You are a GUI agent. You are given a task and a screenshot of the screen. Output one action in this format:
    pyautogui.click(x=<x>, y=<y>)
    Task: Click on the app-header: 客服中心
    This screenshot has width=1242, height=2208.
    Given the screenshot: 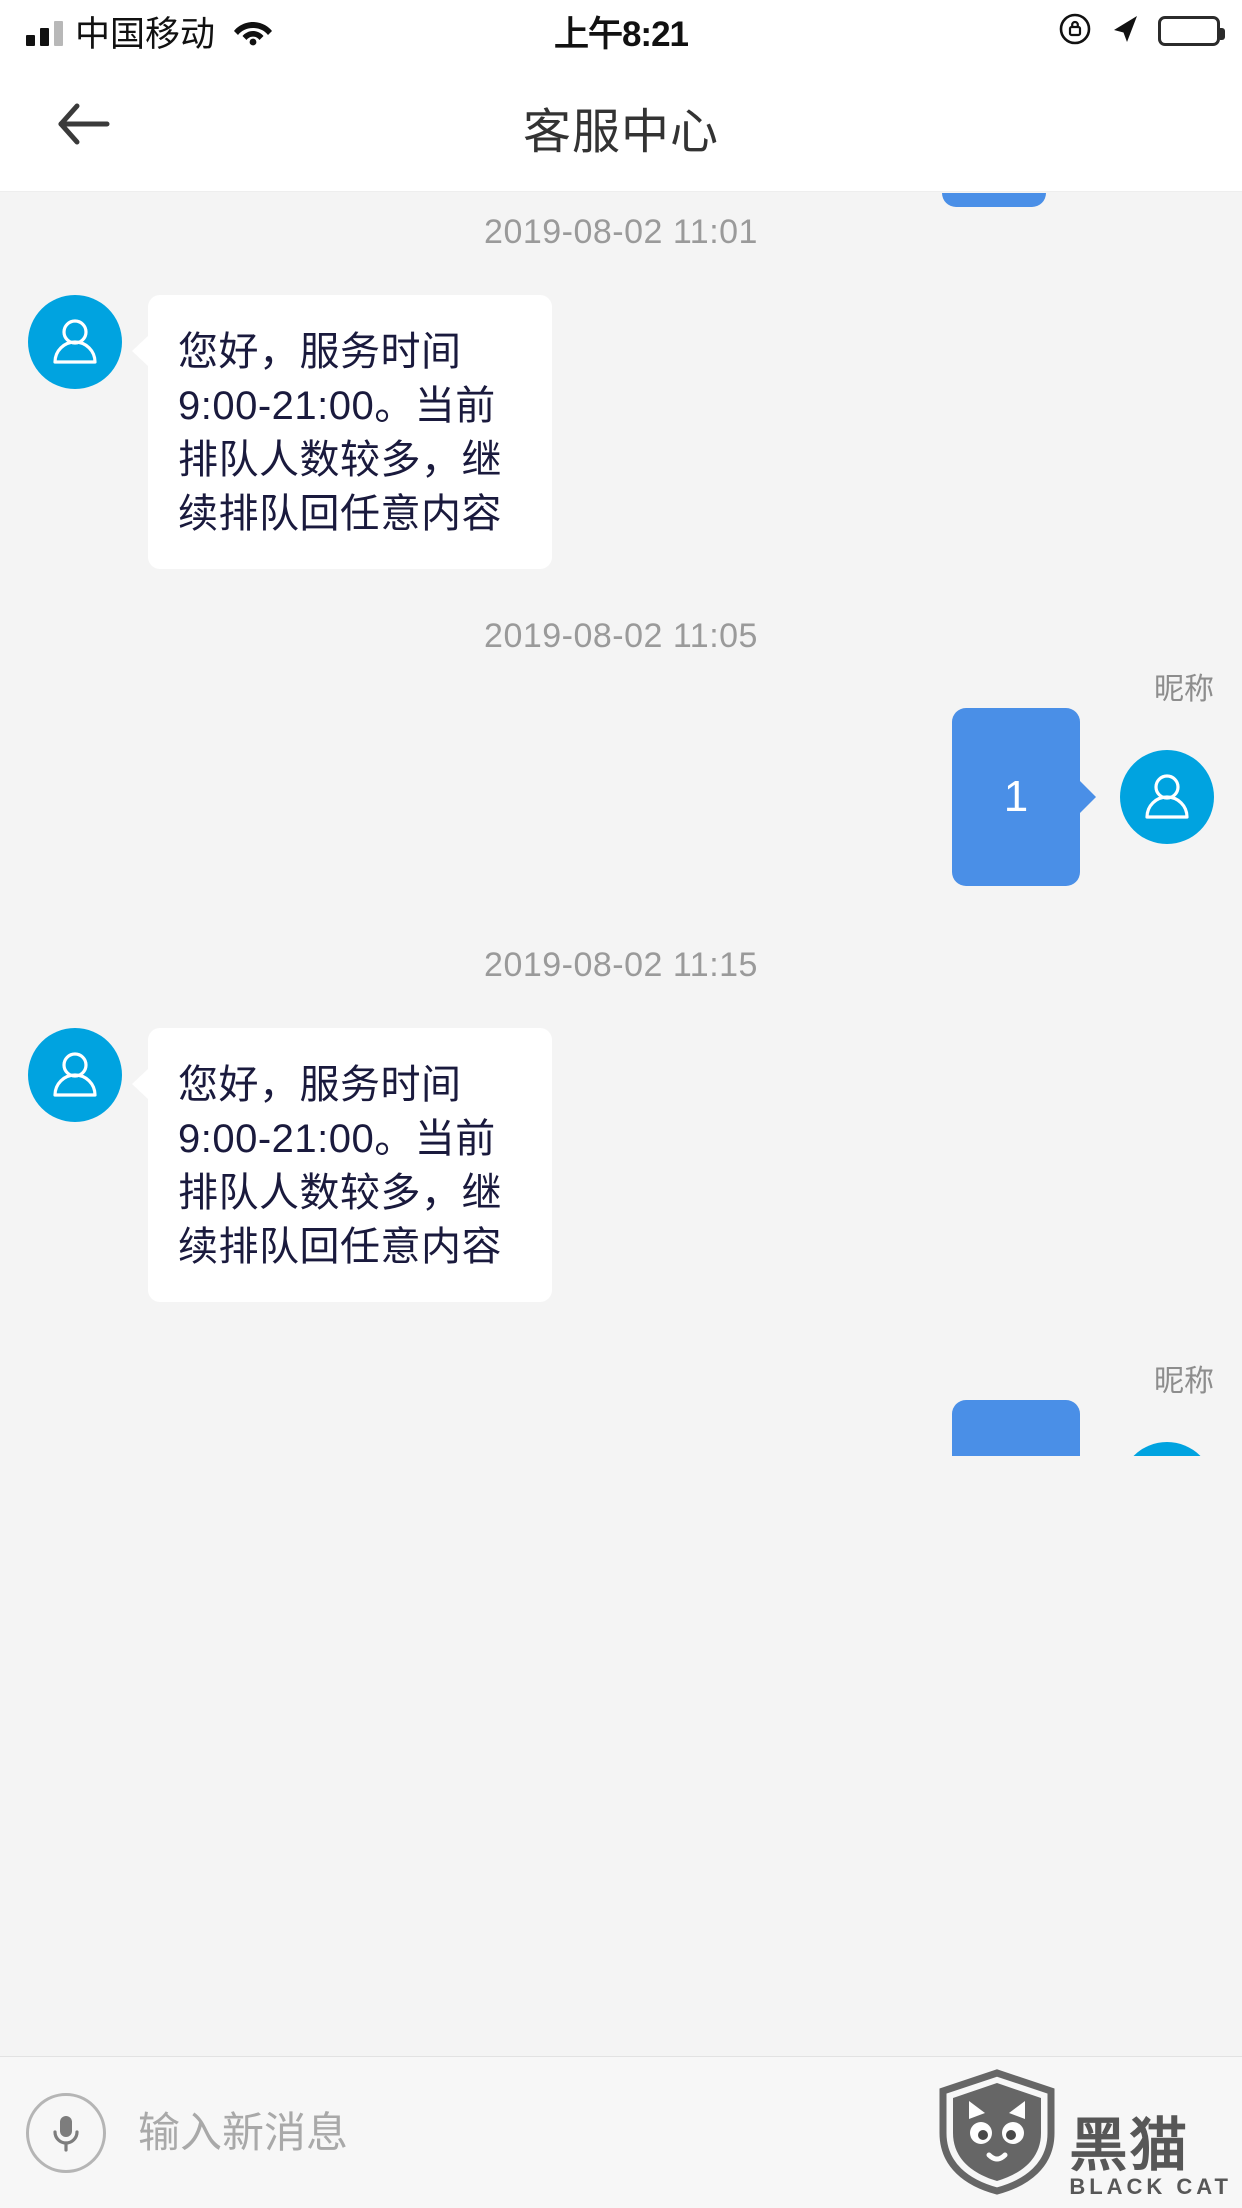 What is the action you would take?
    pyautogui.click(x=621, y=127)
    